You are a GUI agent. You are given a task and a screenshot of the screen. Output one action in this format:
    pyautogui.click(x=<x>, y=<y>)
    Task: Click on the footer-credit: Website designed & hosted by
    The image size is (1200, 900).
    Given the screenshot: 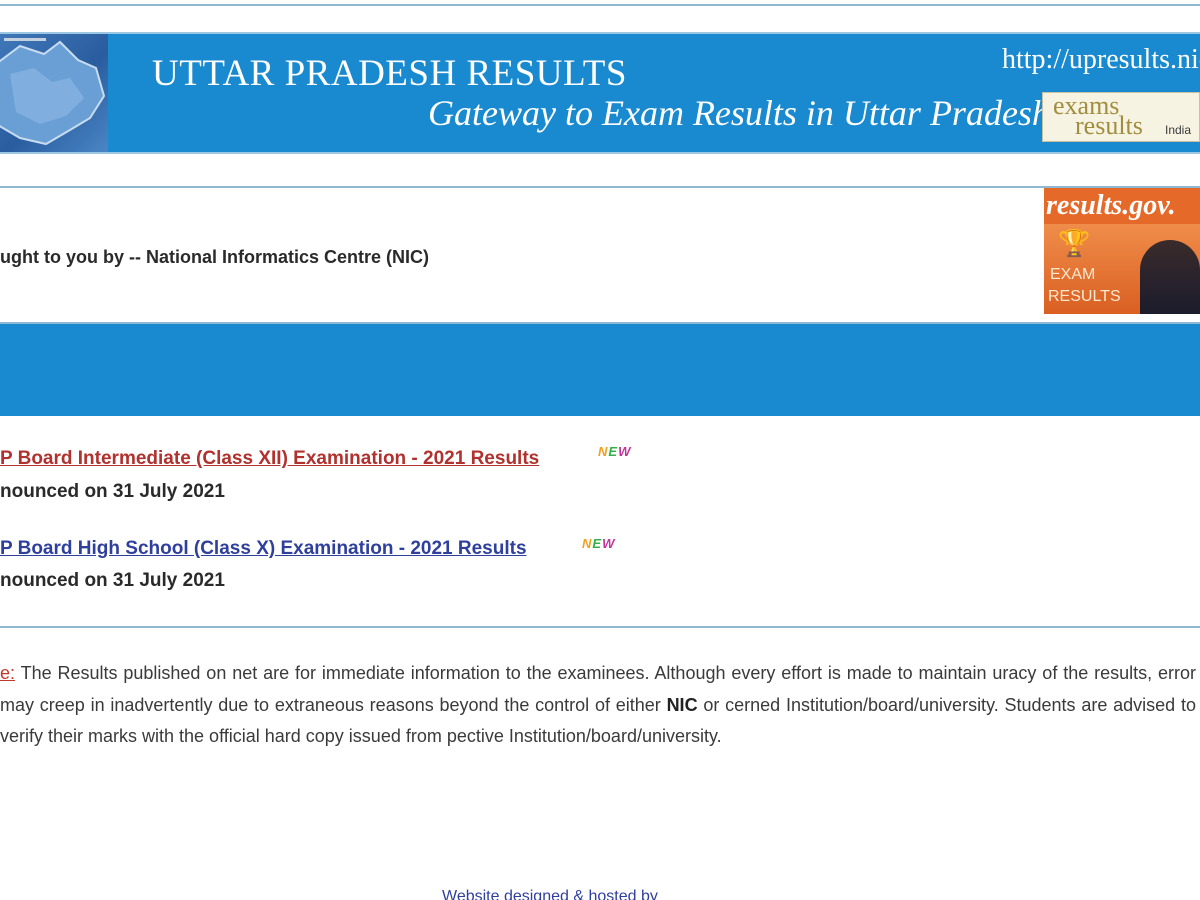 What is the action you would take?
    pyautogui.click(x=550, y=894)
    